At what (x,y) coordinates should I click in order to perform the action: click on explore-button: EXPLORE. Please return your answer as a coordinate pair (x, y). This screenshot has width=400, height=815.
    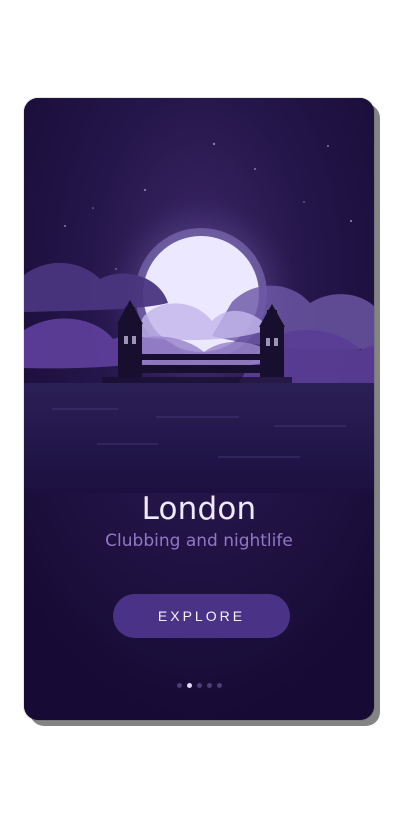
    Looking at the image, I should click on (201, 616).